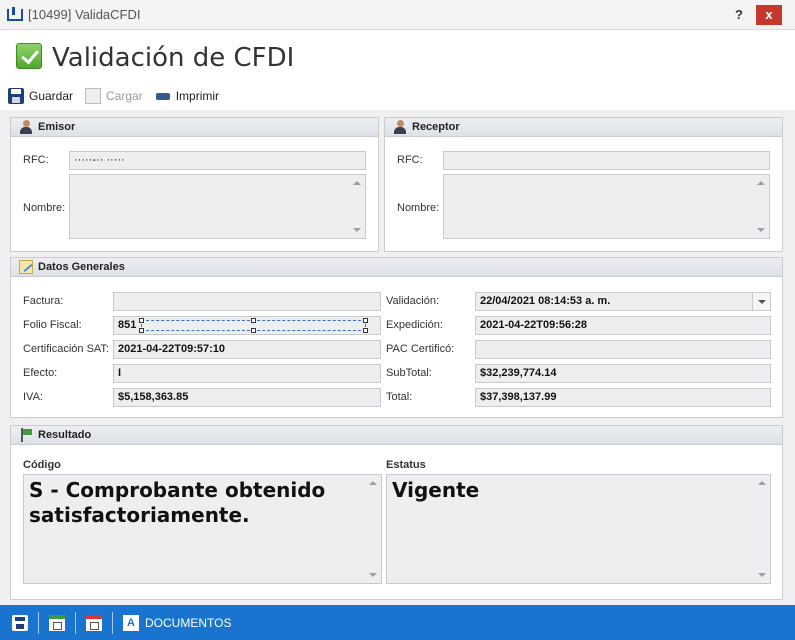  What do you see at coordinates (94, 622) in the screenshot?
I see `date-calendar-icon` at bounding box center [94, 622].